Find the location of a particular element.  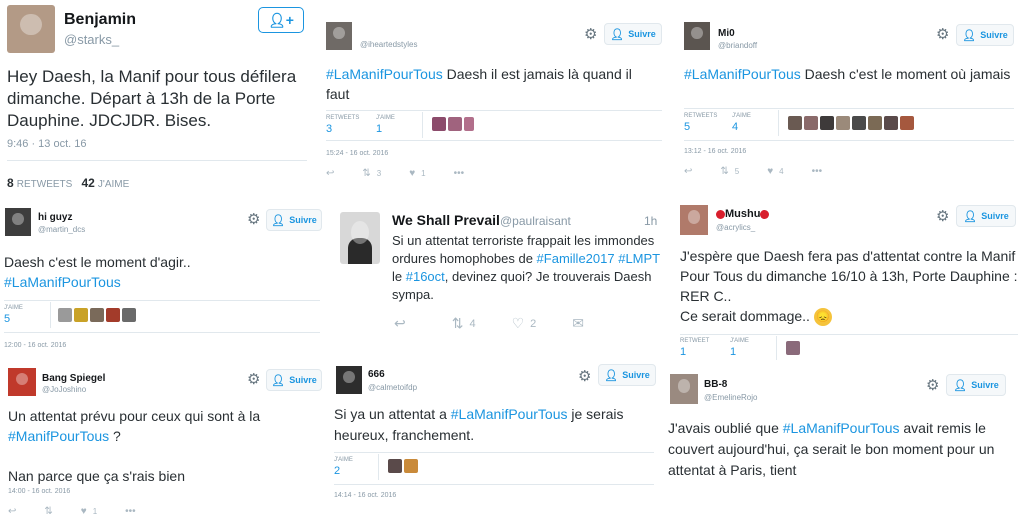

author-handle: @calmetoifdp is located at coordinates (392, 387).